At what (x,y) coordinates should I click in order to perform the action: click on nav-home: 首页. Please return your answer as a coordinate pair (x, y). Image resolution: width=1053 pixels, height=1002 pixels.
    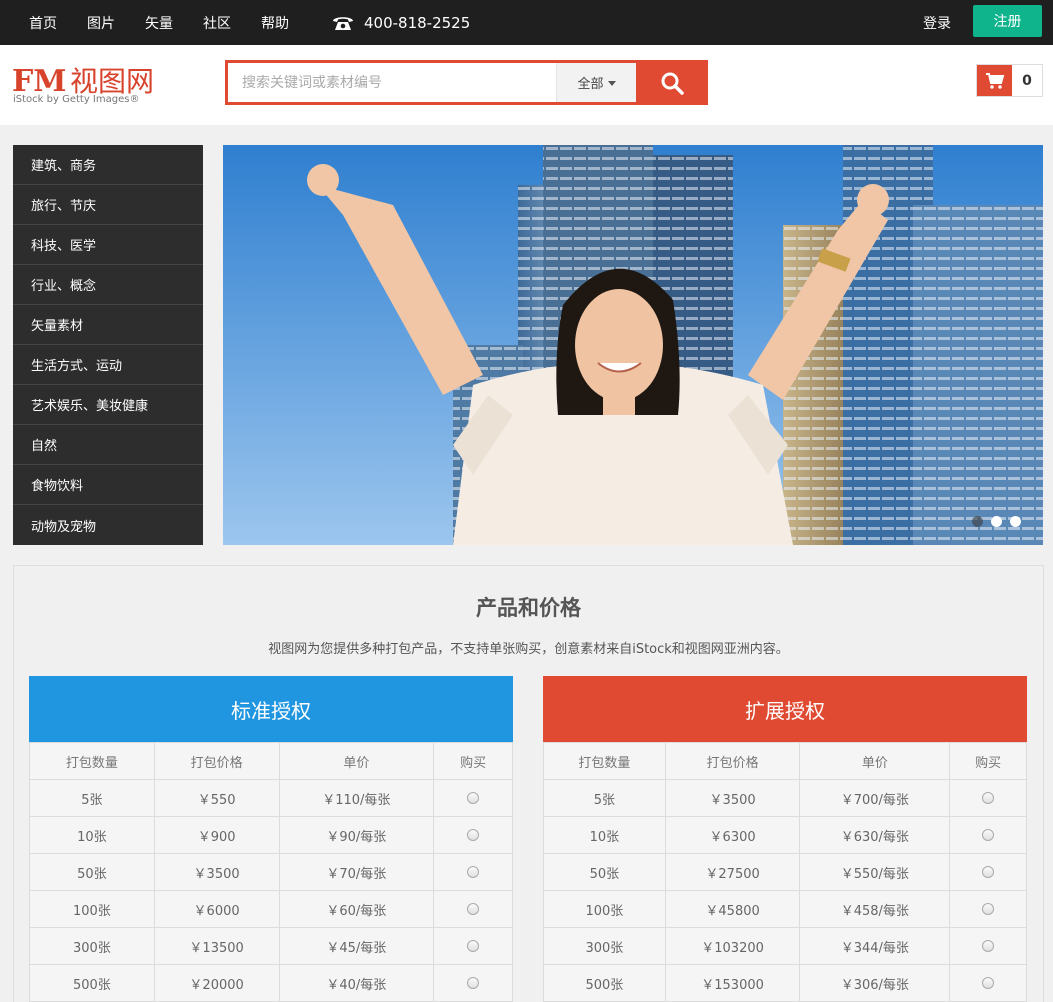
    Looking at the image, I should click on (43, 23).